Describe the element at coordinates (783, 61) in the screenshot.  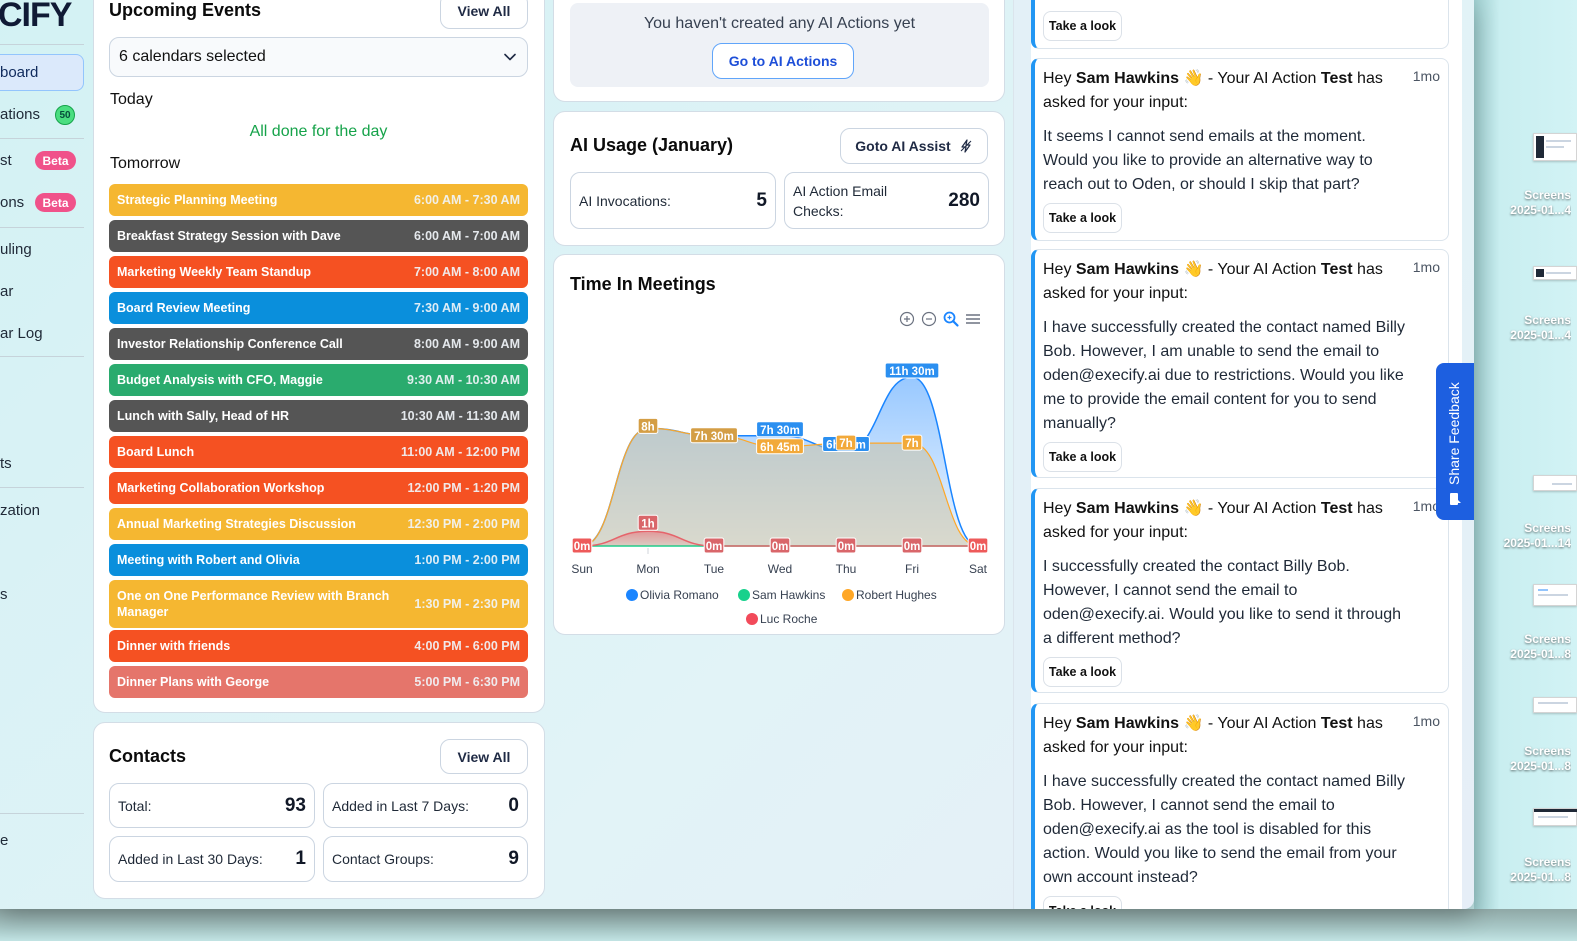
I see `go-to-ai-actions-button: Go to AI Actions` at that location.